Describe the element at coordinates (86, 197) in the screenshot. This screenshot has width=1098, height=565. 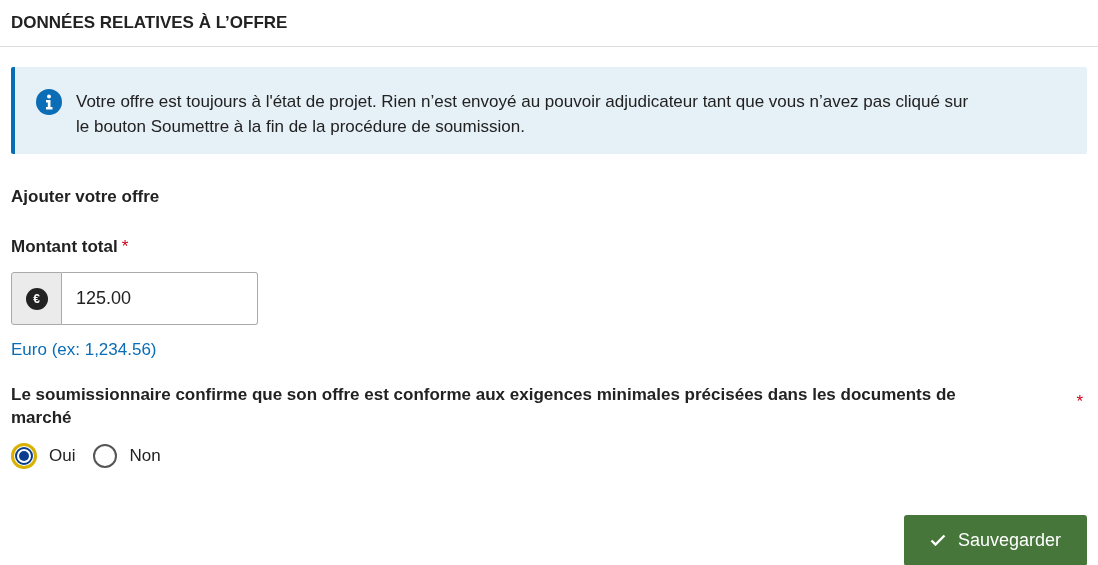
I see `form-subtitle: Ajouter votre offre` at that location.